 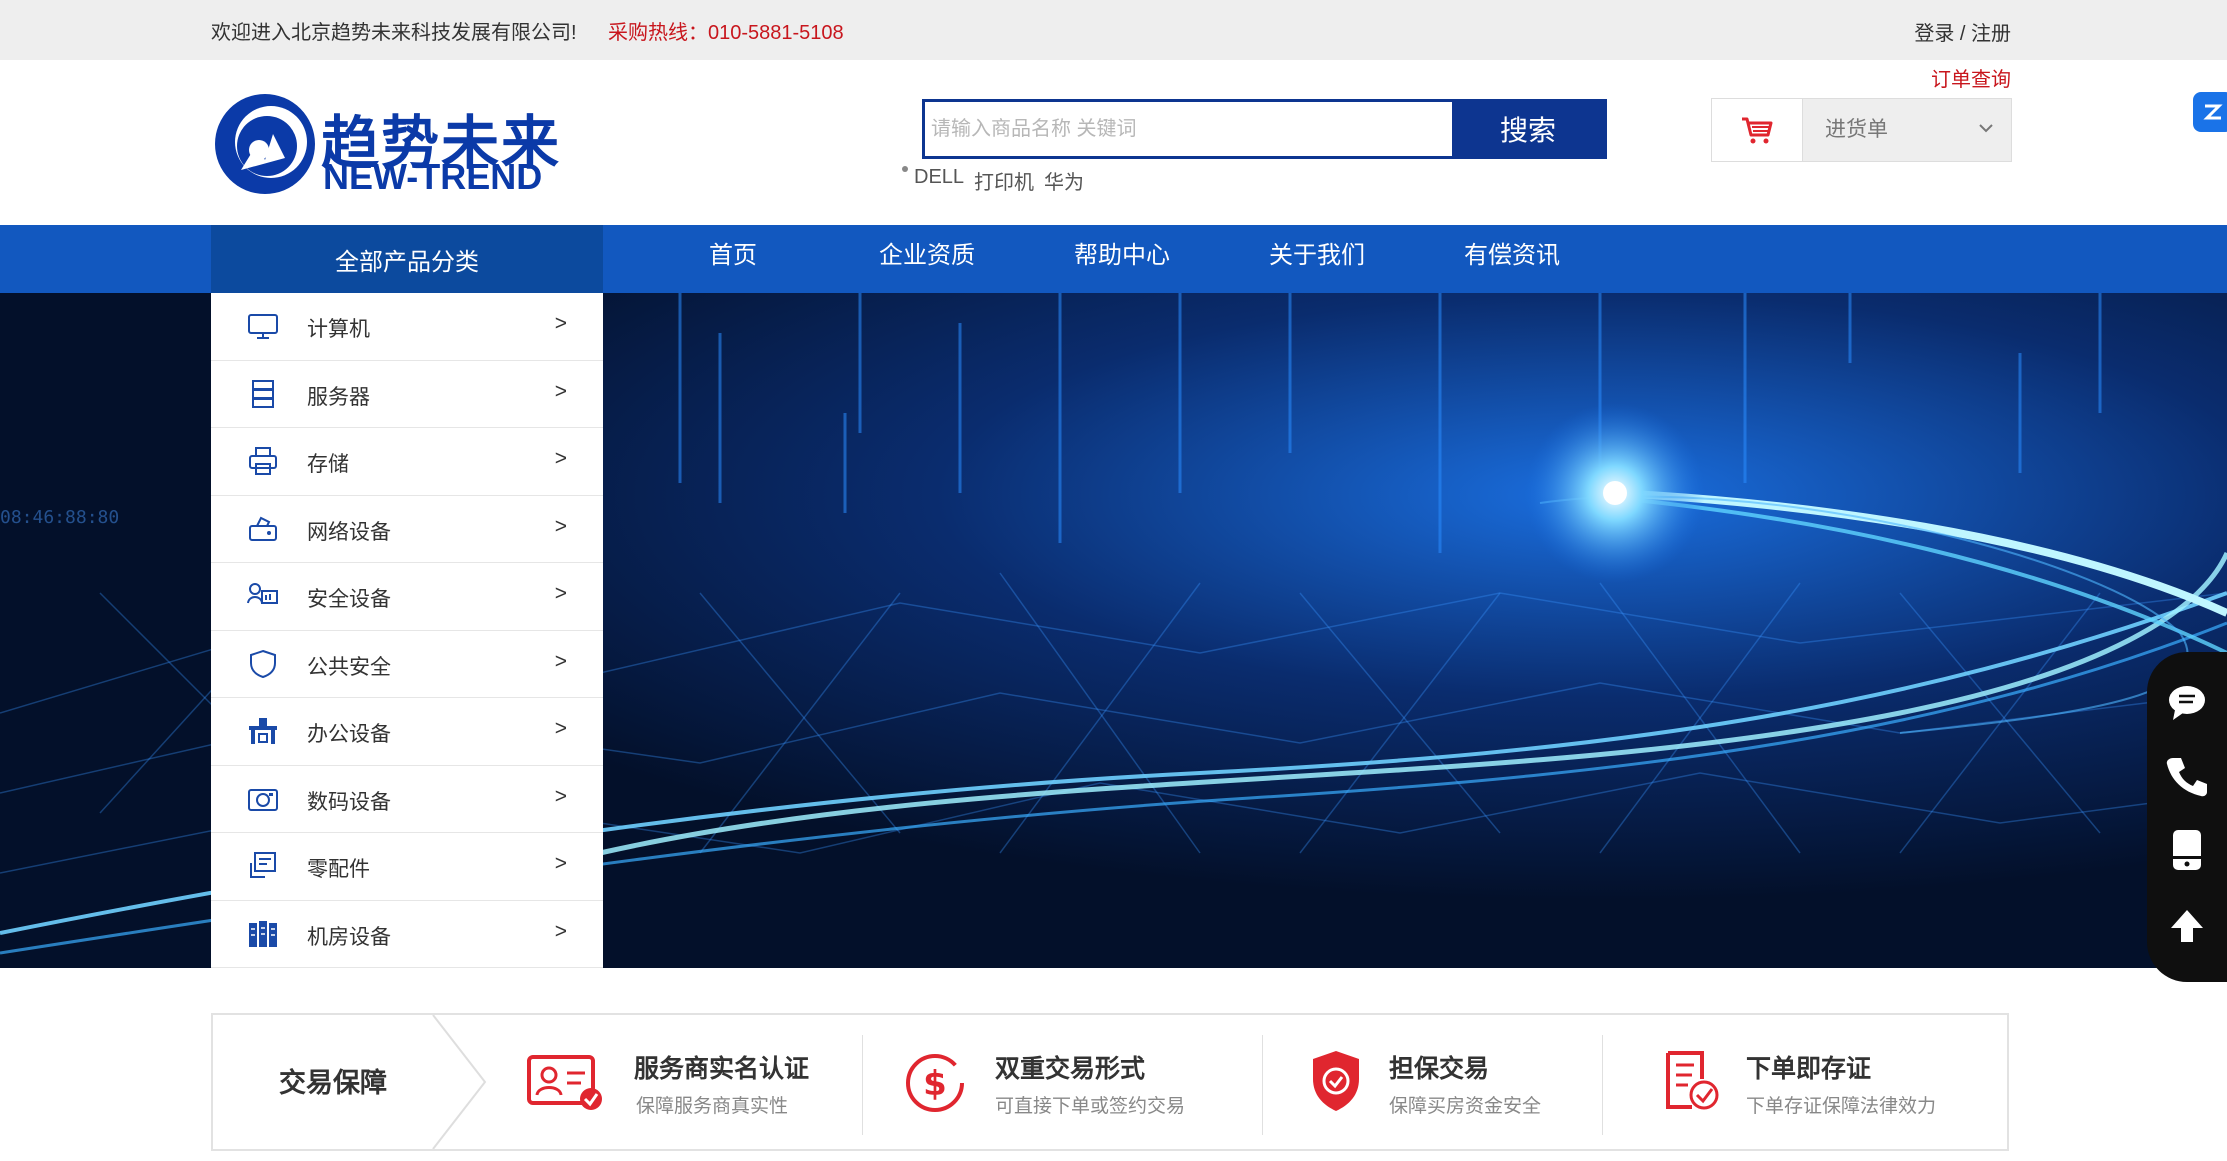 I want to click on server-icon, so click(x=263, y=393).